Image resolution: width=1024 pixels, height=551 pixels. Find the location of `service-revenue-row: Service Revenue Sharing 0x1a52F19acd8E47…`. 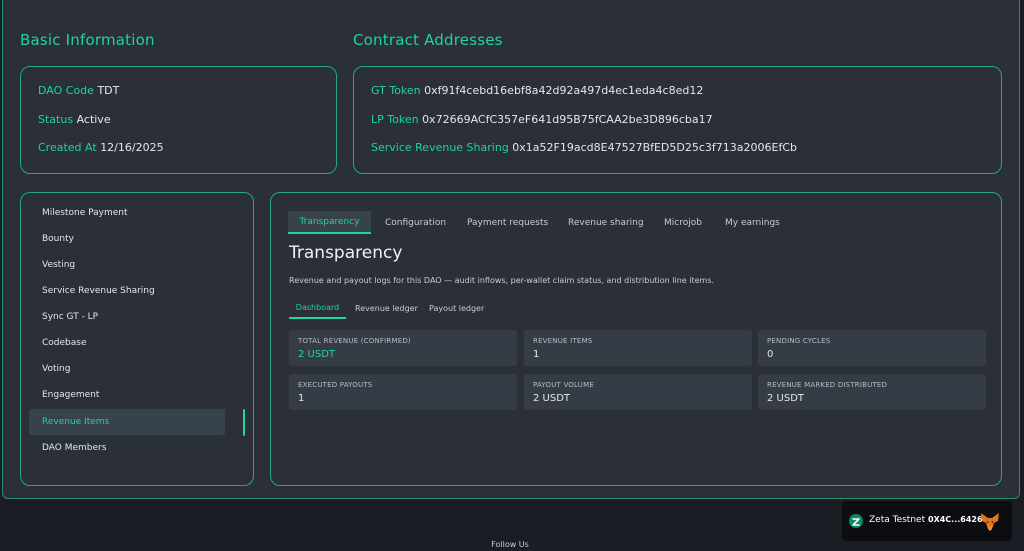

service-revenue-row: Service Revenue Sharing 0x1a52F19acd8E47… is located at coordinates (584, 147).